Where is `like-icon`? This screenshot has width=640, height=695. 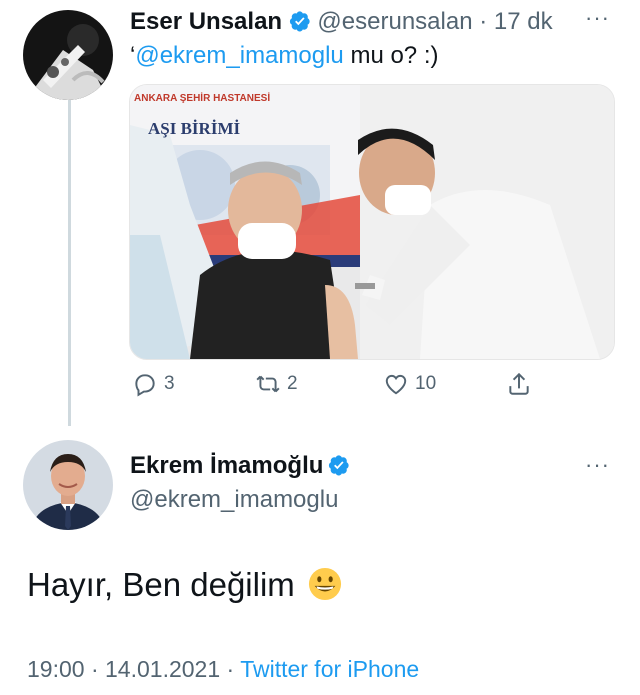
like-icon is located at coordinates (396, 384).